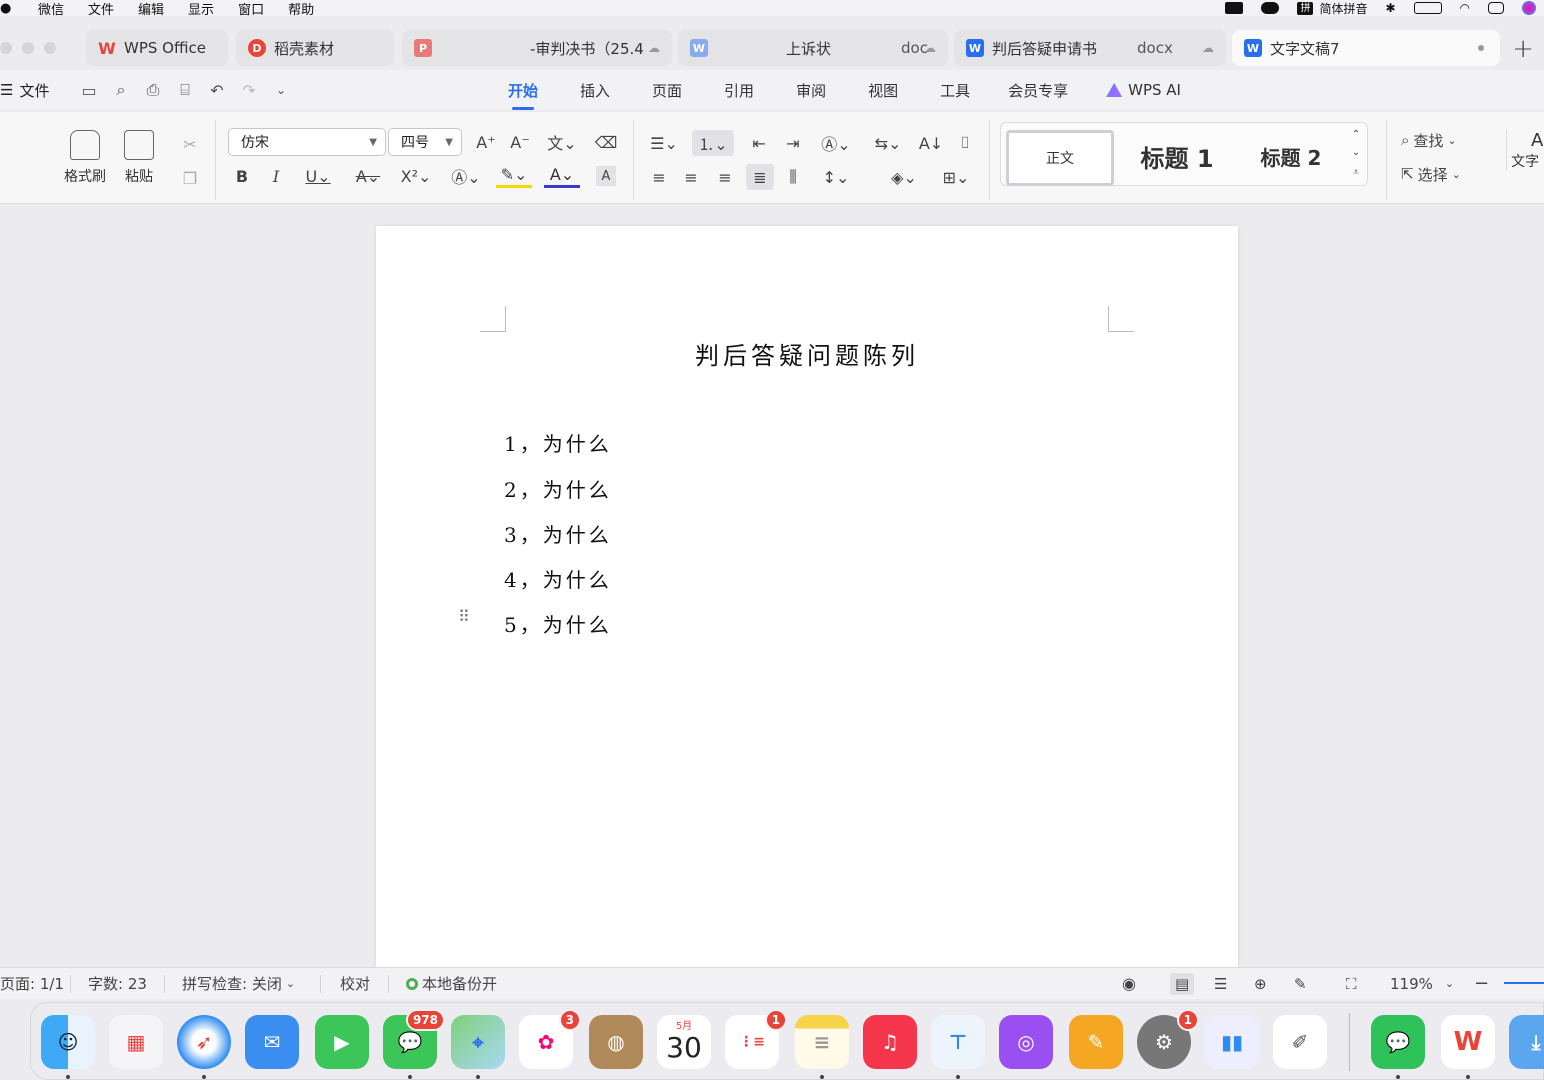 The image size is (1544, 1080). What do you see at coordinates (190, 178) in the screenshot?
I see `copy-icon: ❐` at bounding box center [190, 178].